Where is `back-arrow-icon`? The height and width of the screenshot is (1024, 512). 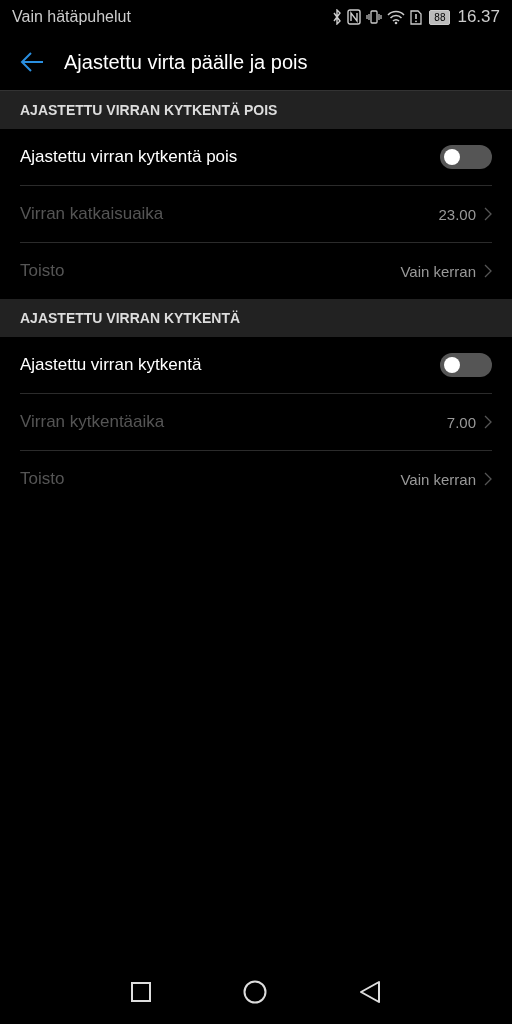 back-arrow-icon is located at coordinates (32, 62).